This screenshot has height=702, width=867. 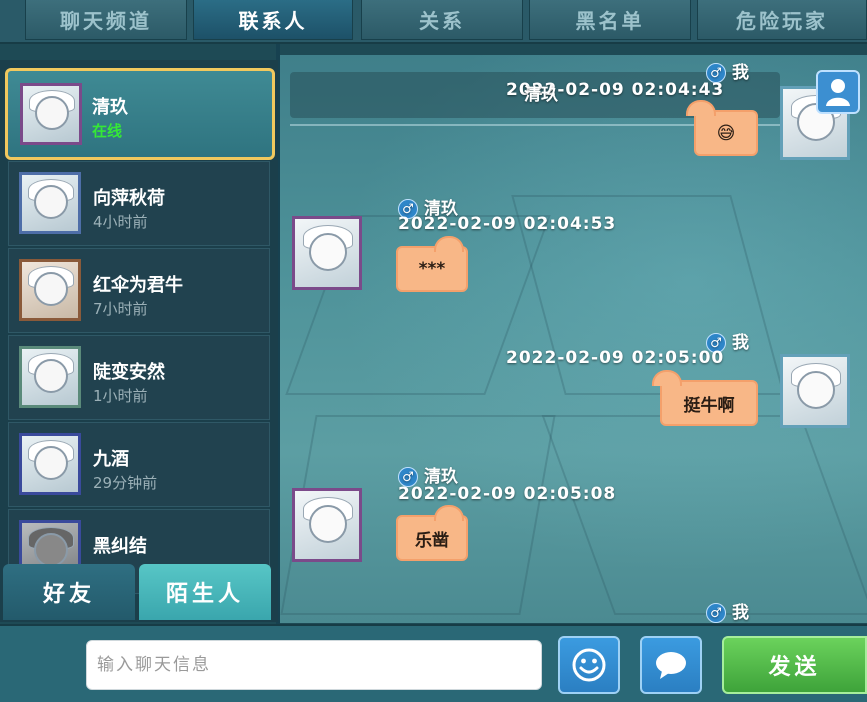 I want to click on tab-label: 黑名单, so click(x=610, y=21).